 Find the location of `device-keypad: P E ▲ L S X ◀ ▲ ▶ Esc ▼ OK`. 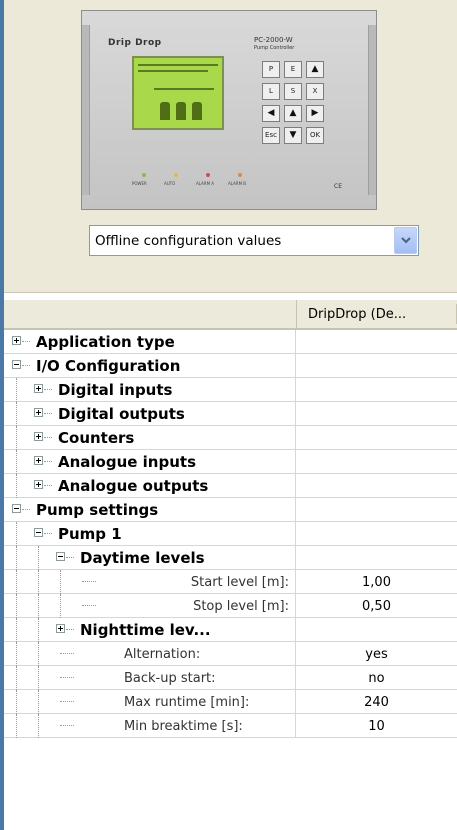

device-keypad: P E ▲ L S X ◀ ▲ ▶ Esc ▼ OK is located at coordinates (297, 111).